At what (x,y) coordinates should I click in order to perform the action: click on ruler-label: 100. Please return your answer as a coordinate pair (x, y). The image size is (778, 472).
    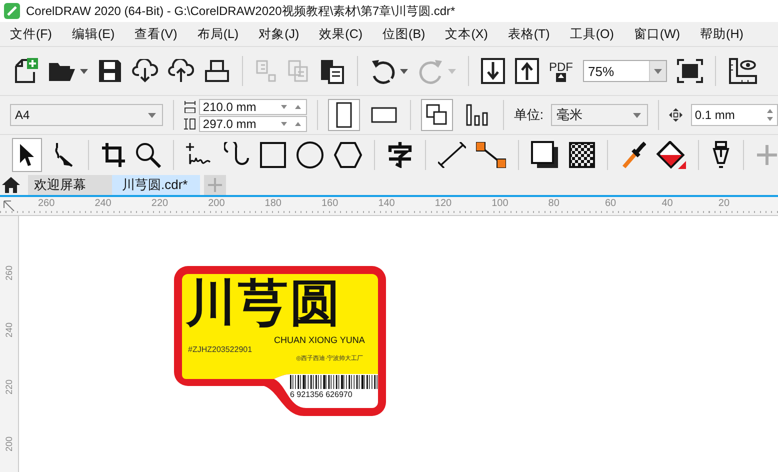
    Looking at the image, I should click on (500, 203).